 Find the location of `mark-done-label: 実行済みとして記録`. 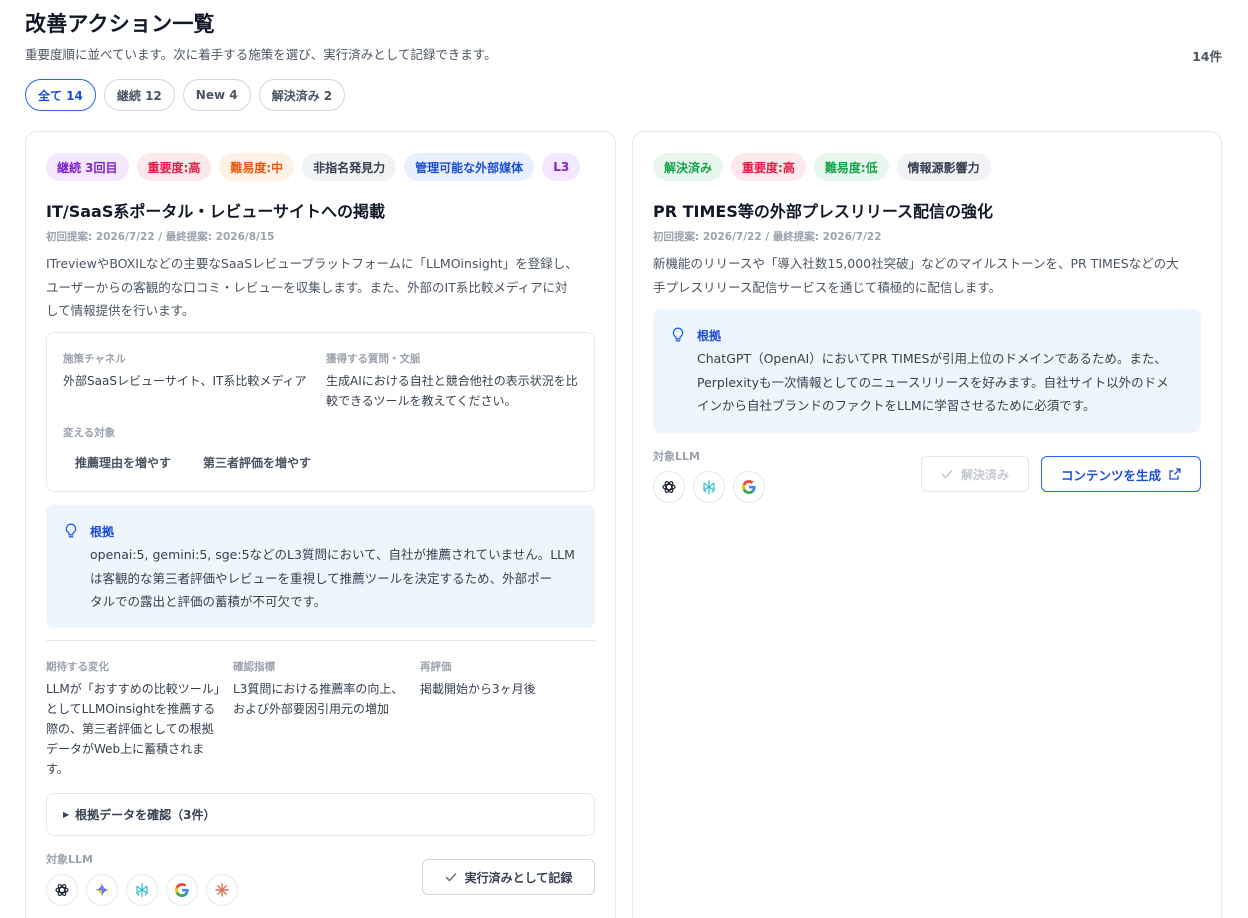

mark-done-label: 実行済みとして記録 is located at coordinates (518, 877).